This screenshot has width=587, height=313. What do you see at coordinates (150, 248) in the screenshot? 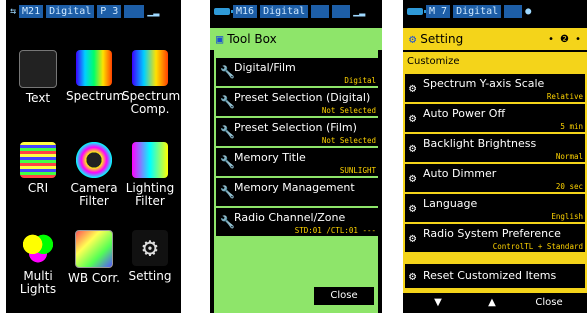
I see `setting-gear-icon: ⚙` at bounding box center [150, 248].